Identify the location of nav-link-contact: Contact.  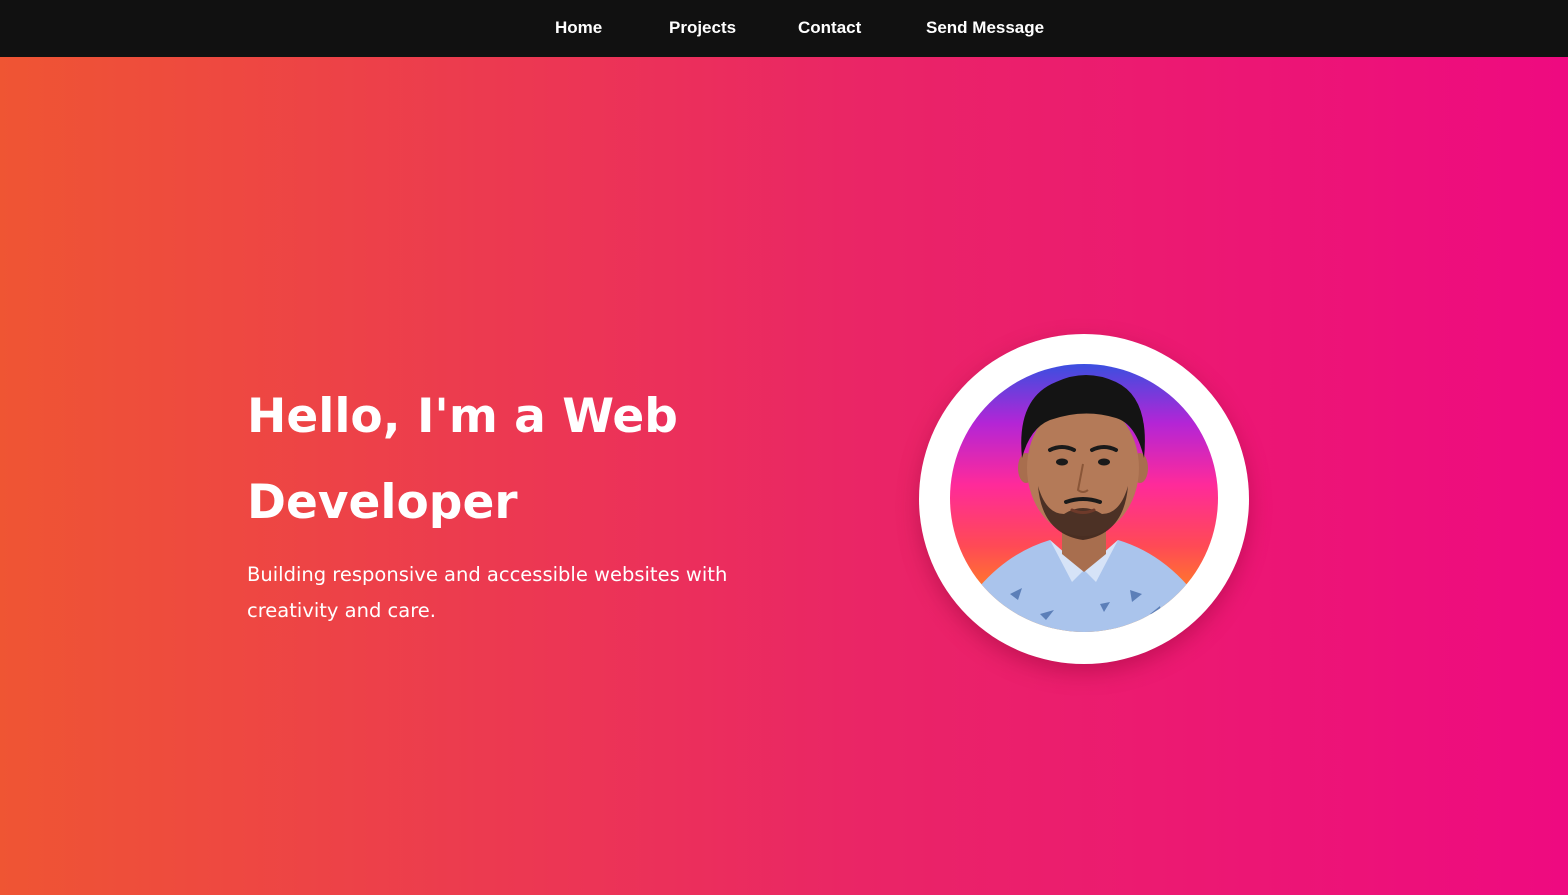
(829, 28).